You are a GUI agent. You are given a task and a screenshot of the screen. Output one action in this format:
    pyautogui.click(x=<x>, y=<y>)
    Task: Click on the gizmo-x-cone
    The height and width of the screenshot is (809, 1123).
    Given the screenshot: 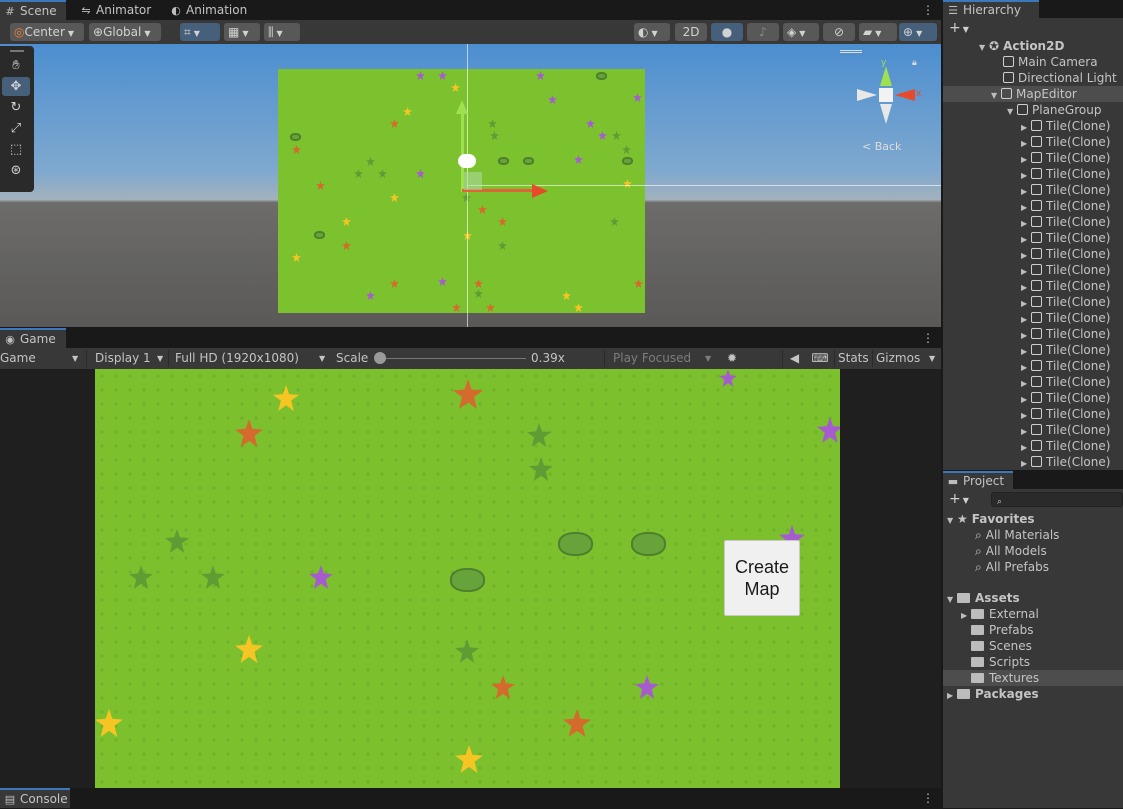 What is the action you would take?
    pyautogui.click(x=905, y=95)
    